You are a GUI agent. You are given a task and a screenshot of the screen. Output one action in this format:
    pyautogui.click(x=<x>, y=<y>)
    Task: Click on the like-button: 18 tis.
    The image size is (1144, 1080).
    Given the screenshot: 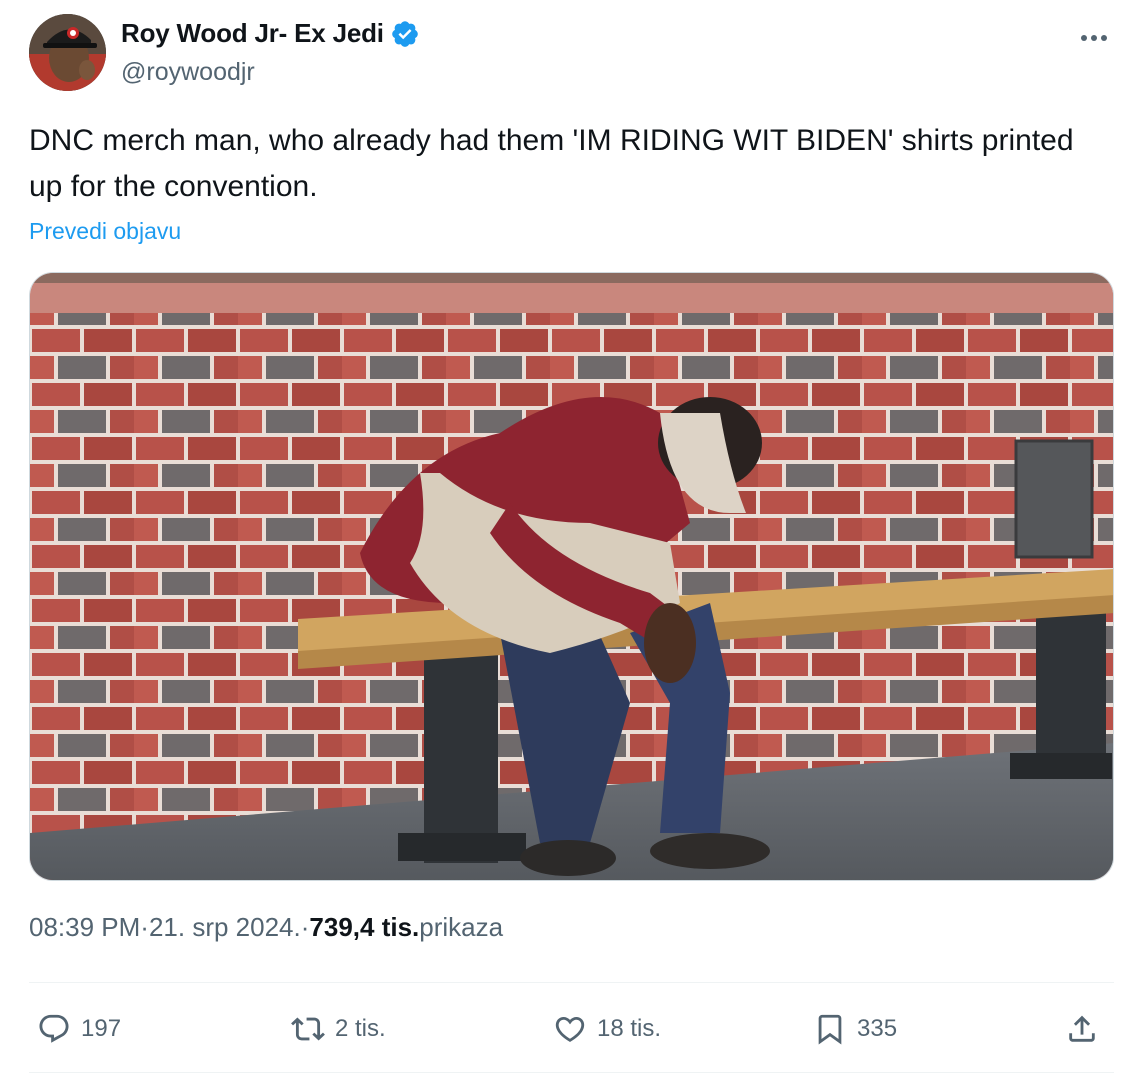 What is the action you would take?
    pyautogui.click(x=607, y=1029)
    